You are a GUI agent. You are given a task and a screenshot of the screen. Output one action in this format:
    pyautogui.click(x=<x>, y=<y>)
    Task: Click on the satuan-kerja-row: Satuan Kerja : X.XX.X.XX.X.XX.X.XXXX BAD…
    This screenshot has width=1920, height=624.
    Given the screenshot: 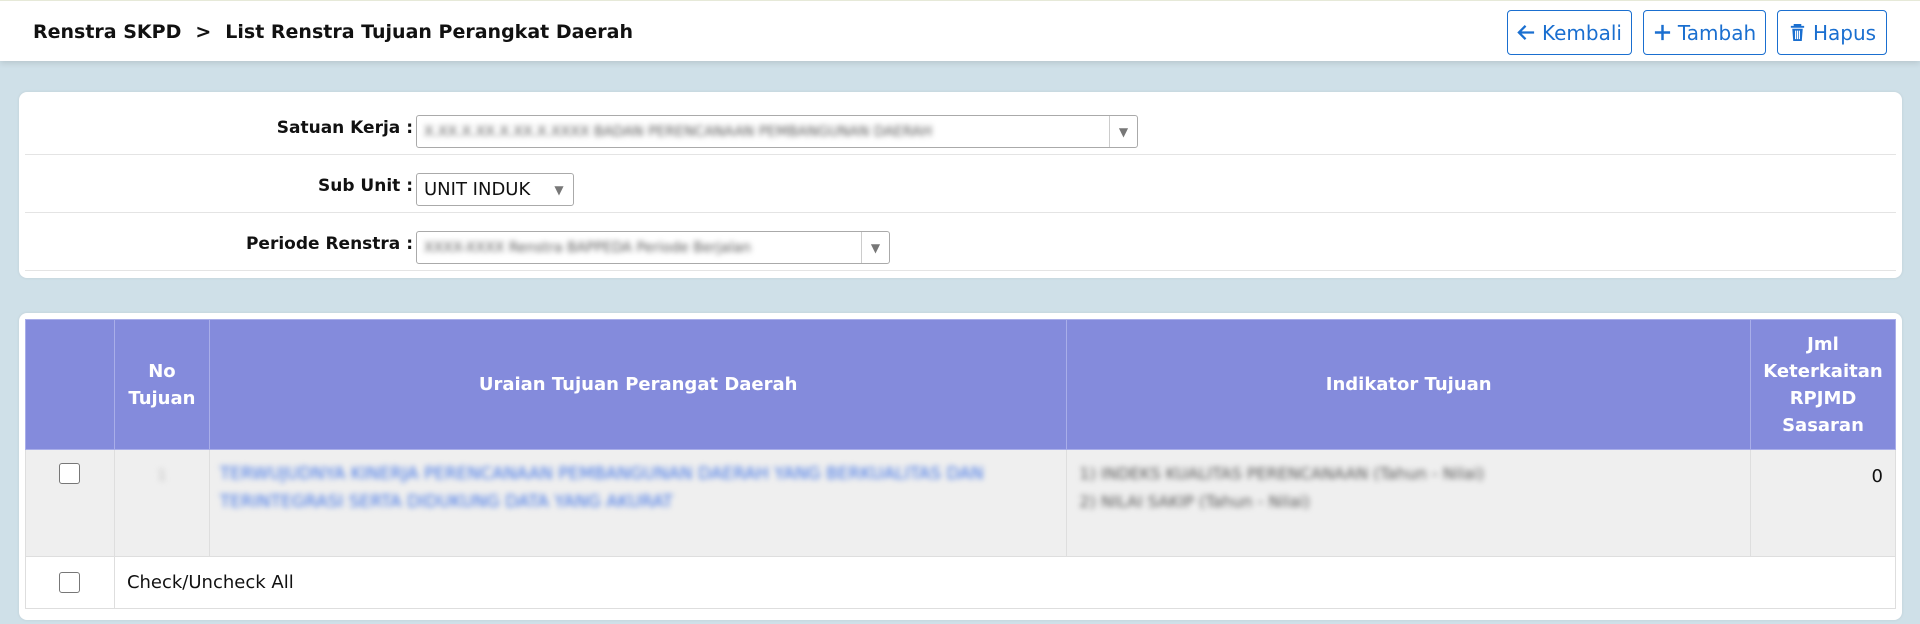 What is the action you would take?
    pyautogui.click(x=960, y=126)
    